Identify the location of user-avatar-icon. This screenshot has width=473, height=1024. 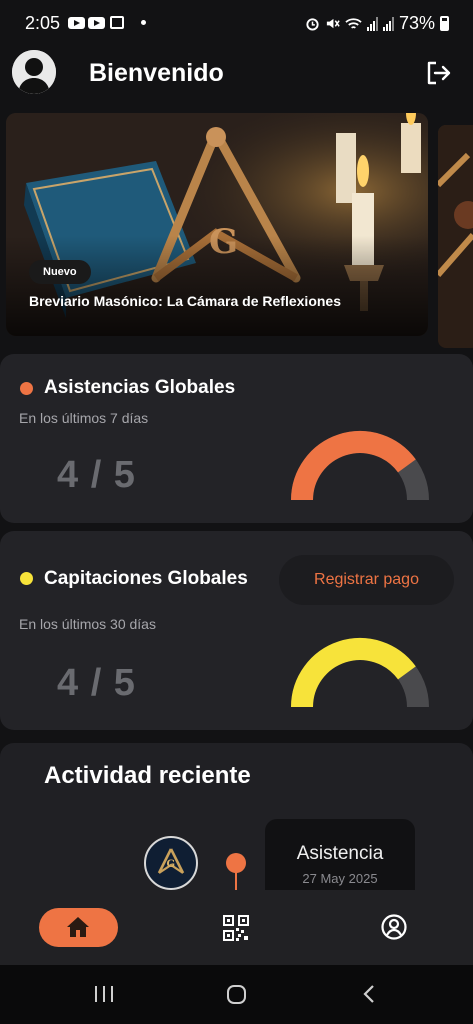
(34, 72).